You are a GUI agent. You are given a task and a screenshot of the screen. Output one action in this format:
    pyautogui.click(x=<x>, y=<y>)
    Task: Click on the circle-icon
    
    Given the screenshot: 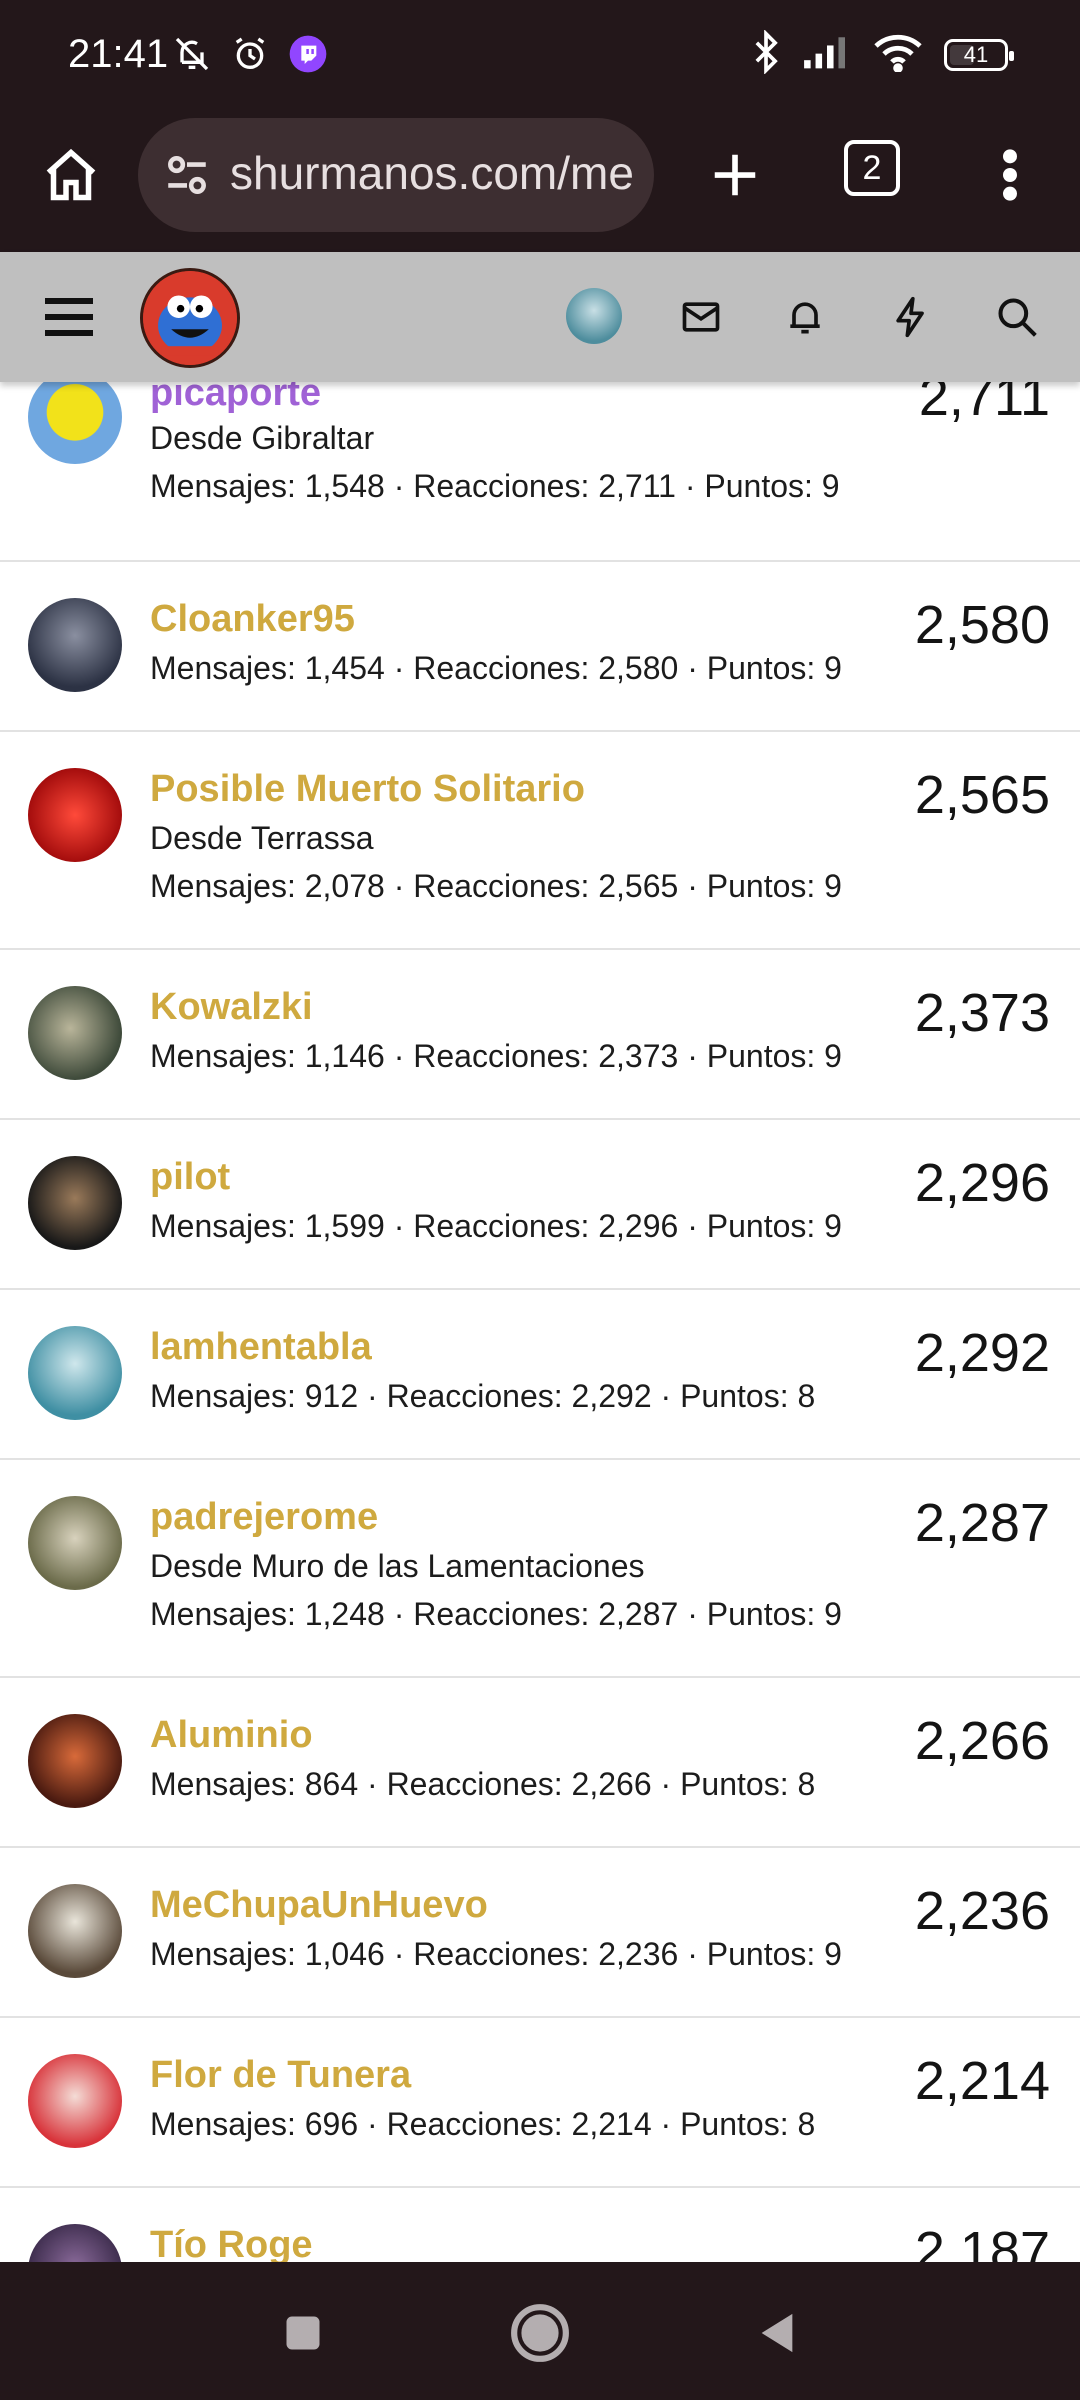 What is the action you would take?
    pyautogui.click(x=540, y=2333)
    